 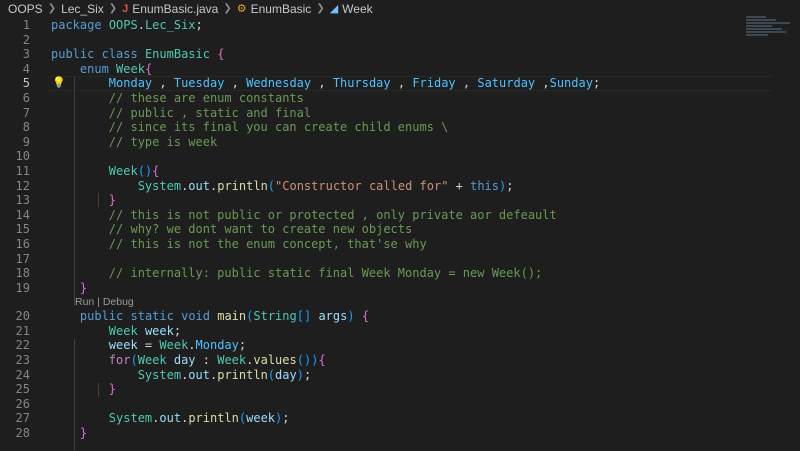 What do you see at coordinates (148, 345) in the screenshot?
I see `line-code: week = Week.Monday;` at bounding box center [148, 345].